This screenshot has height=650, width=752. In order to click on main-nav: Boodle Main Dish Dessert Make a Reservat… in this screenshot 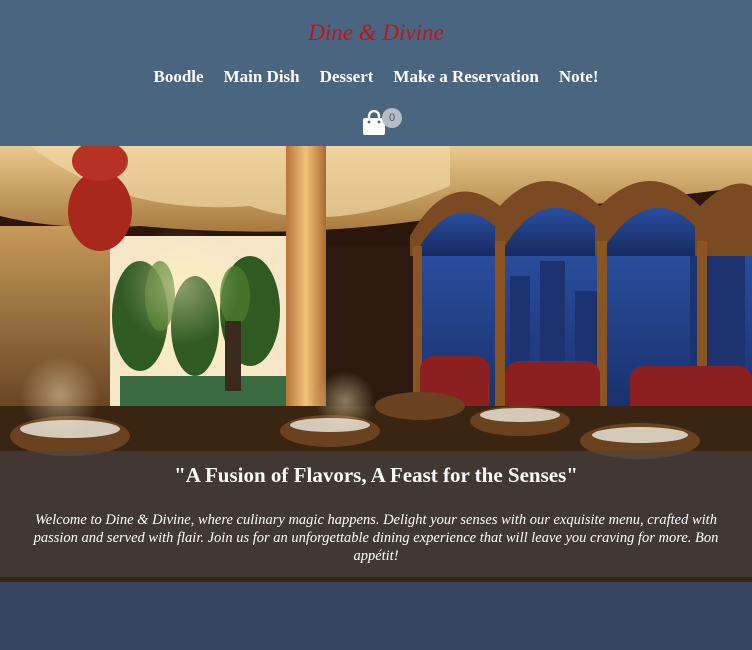, I will do `click(376, 77)`.